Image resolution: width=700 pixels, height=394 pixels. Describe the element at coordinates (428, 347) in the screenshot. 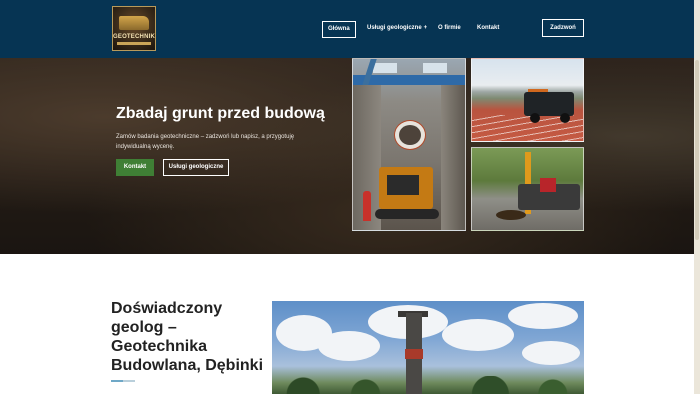

I see `drilling-rig-photo` at that location.